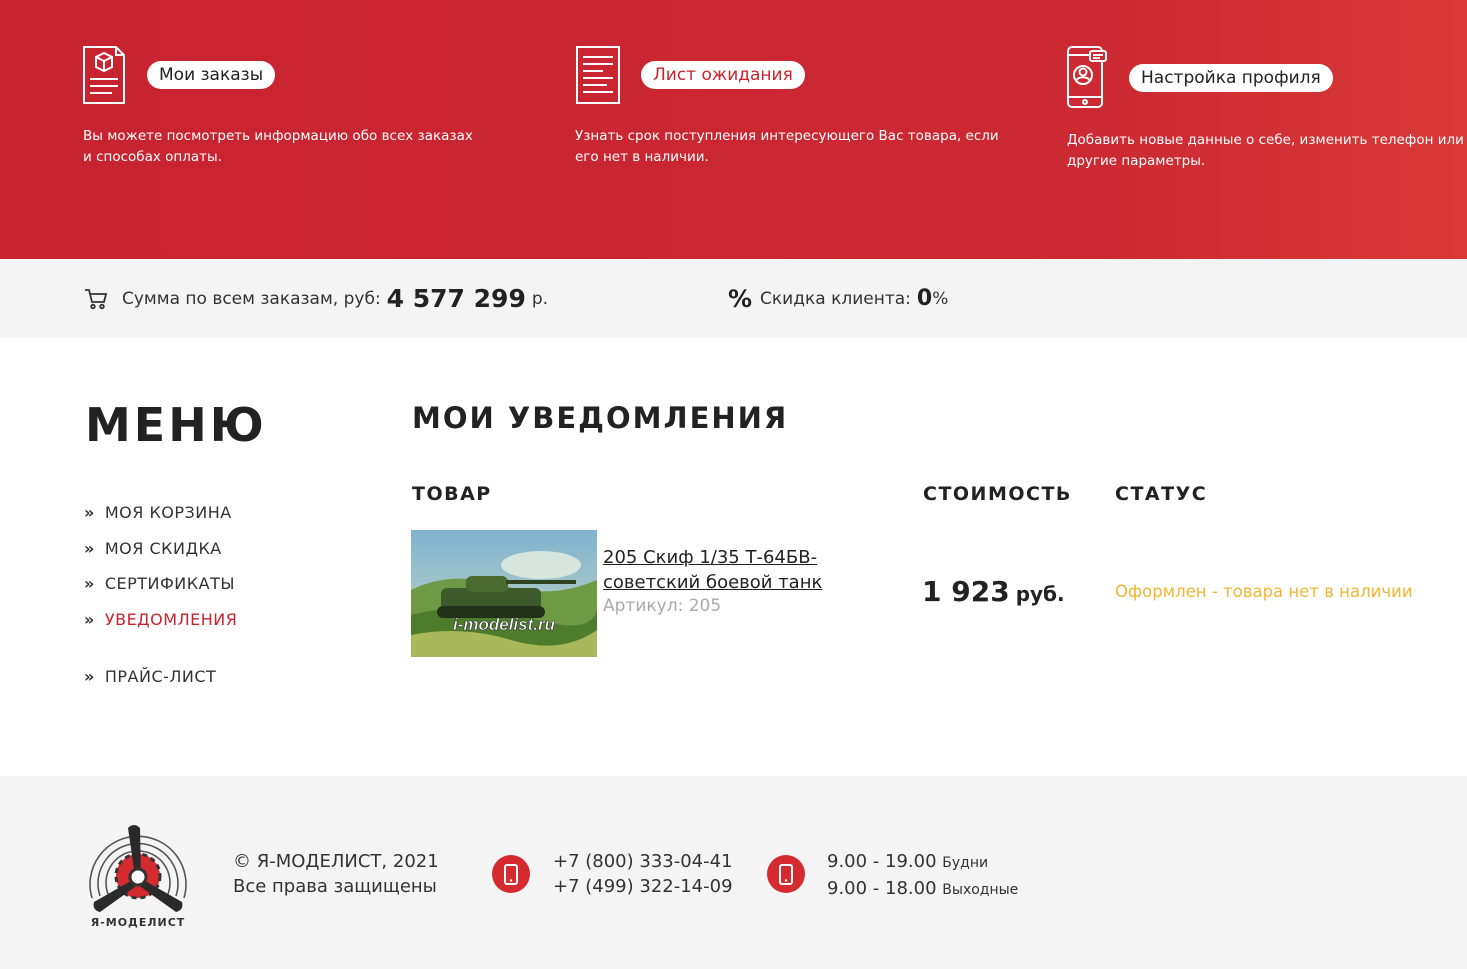 The height and width of the screenshot is (969, 1467). I want to click on my-orders-label: Мои заказы, so click(211, 75).